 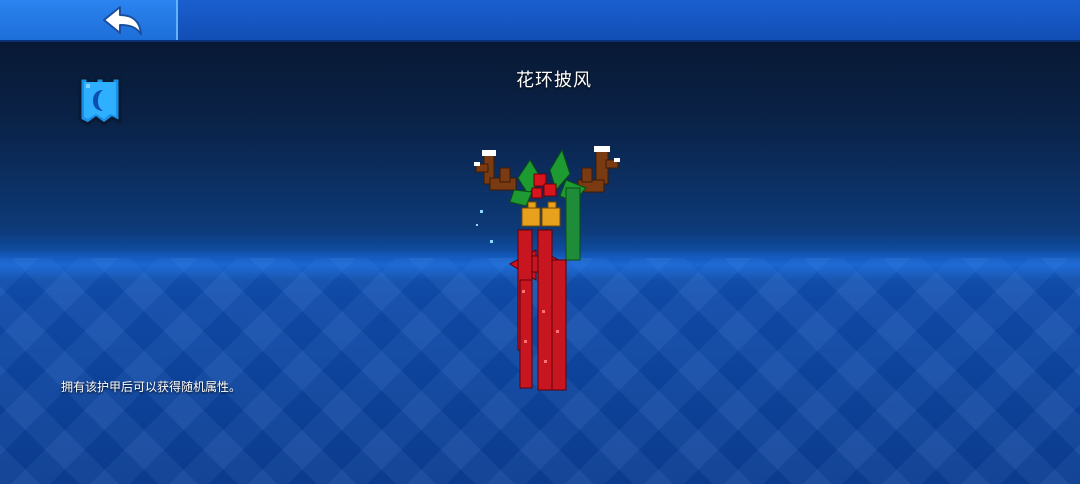 I want to click on item-title: 花环披风, so click(x=554, y=80).